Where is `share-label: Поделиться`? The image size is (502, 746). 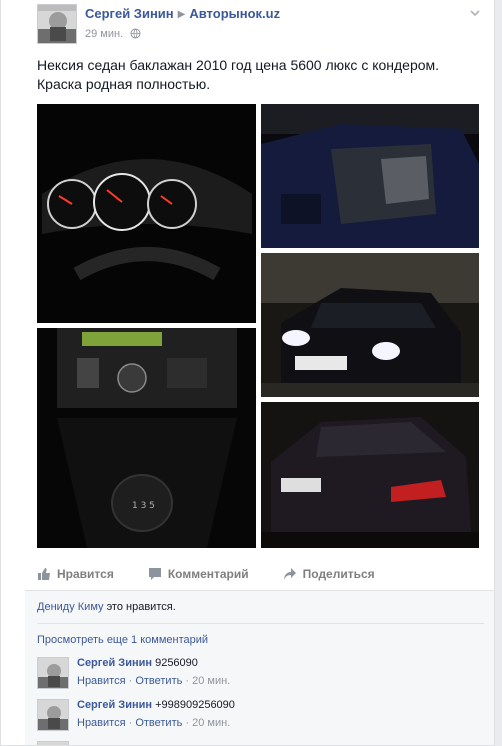
share-label: Поделиться is located at coordinates (338, 574).